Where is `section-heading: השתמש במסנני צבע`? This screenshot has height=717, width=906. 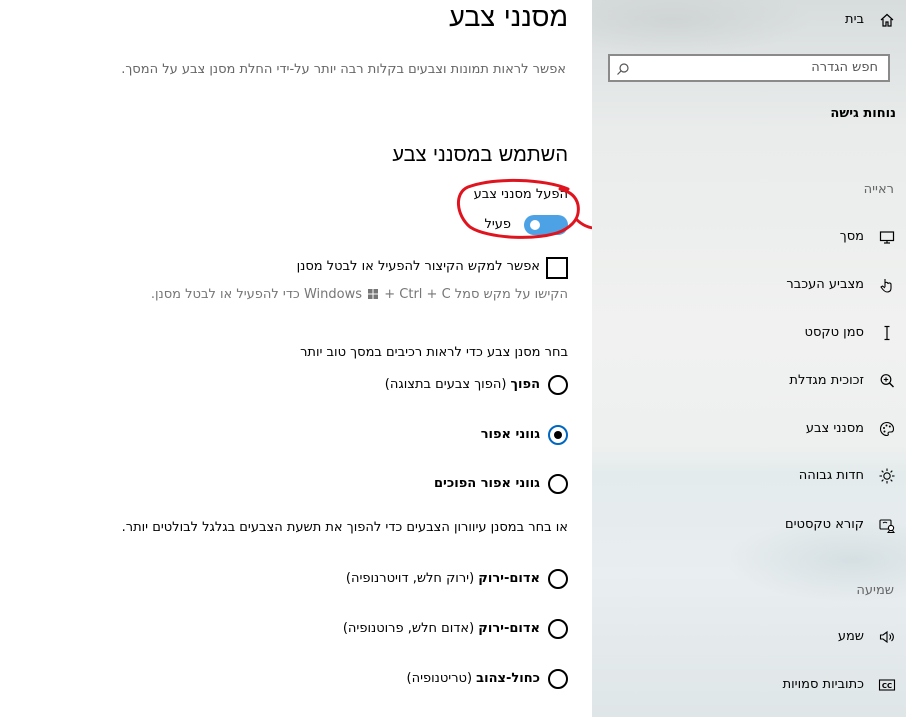
section-heading: השתמש במסנני צבע is located at coordinates (480, 154).